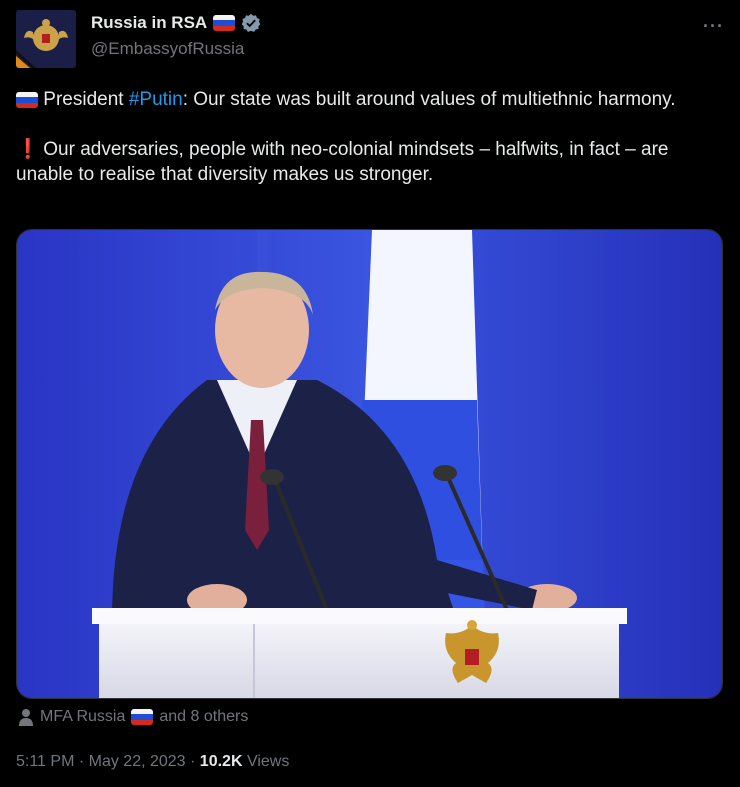 This screenshot has width=740, height=787. I want to click on more-options-icon: ···, so click(713, 26).